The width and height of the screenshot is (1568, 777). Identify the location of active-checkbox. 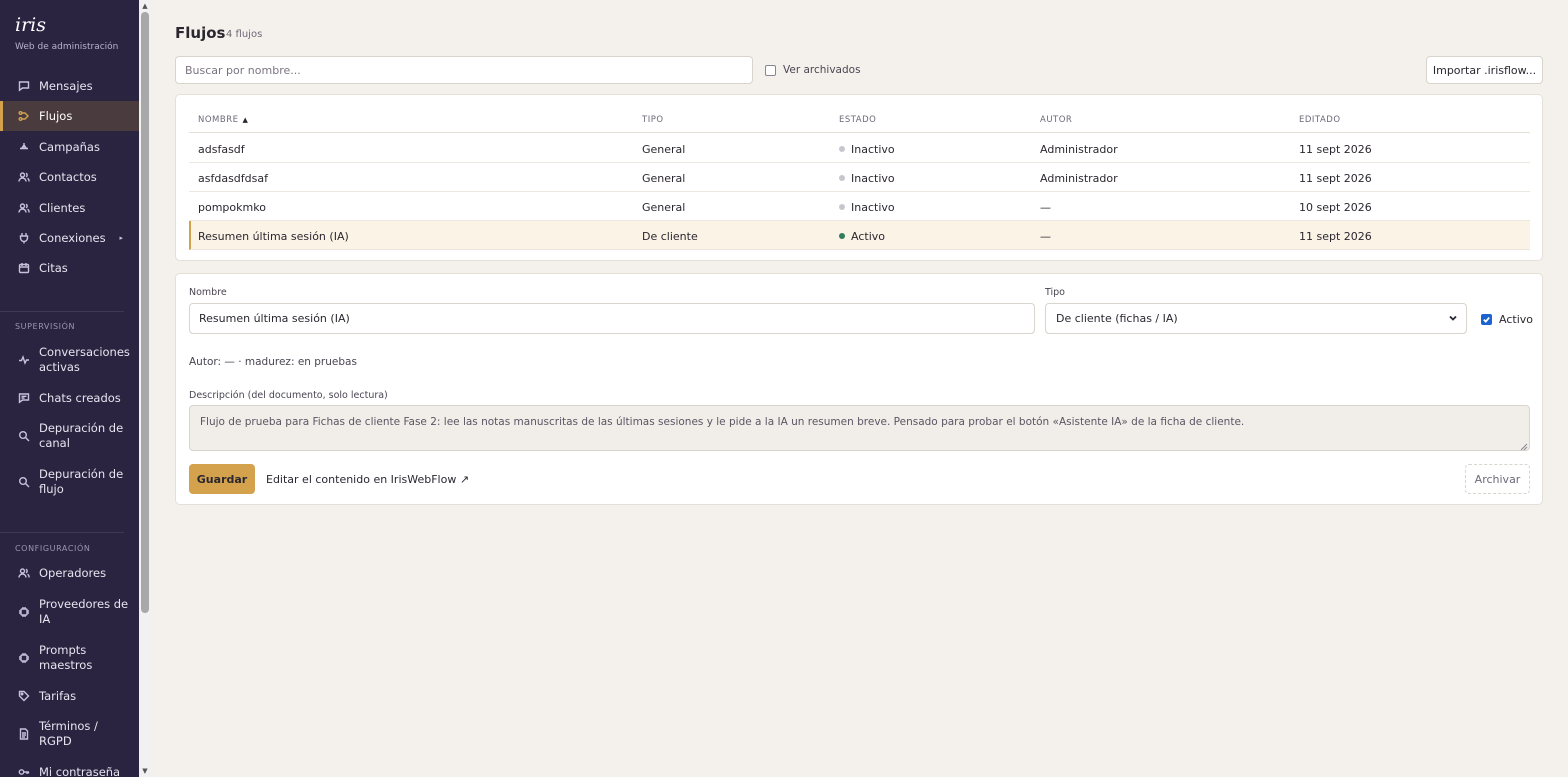
(1486, 319).